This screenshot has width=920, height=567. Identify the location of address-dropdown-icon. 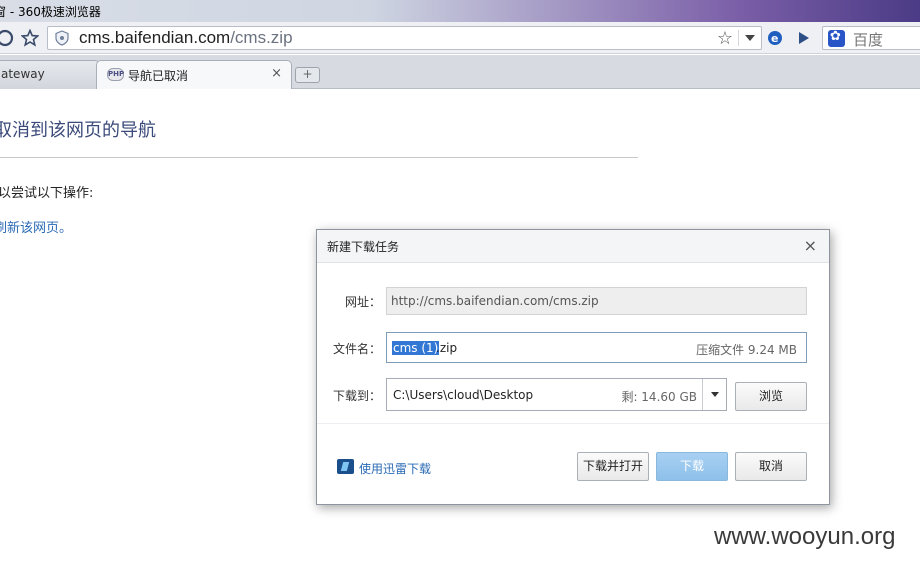
(750, 38).